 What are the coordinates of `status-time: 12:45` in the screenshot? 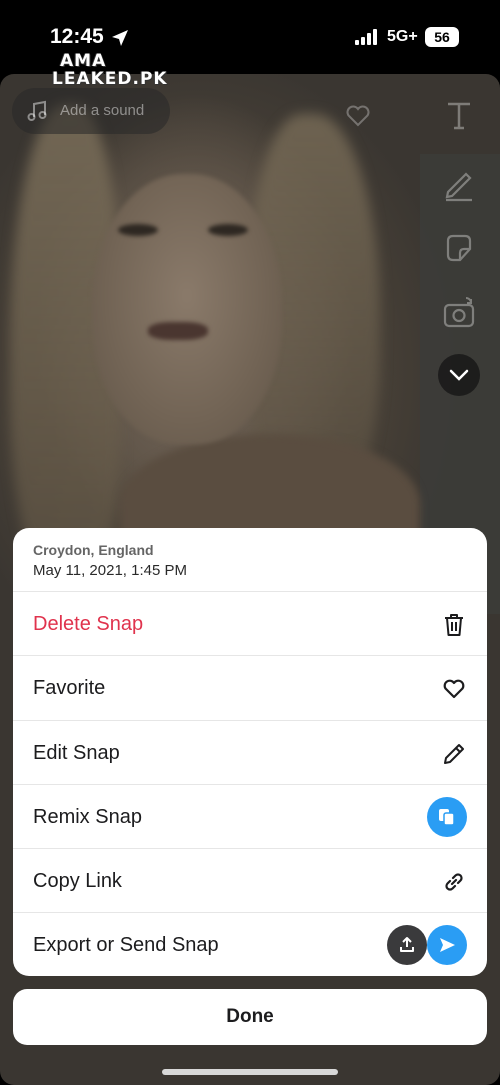 It's located at (77, 36).